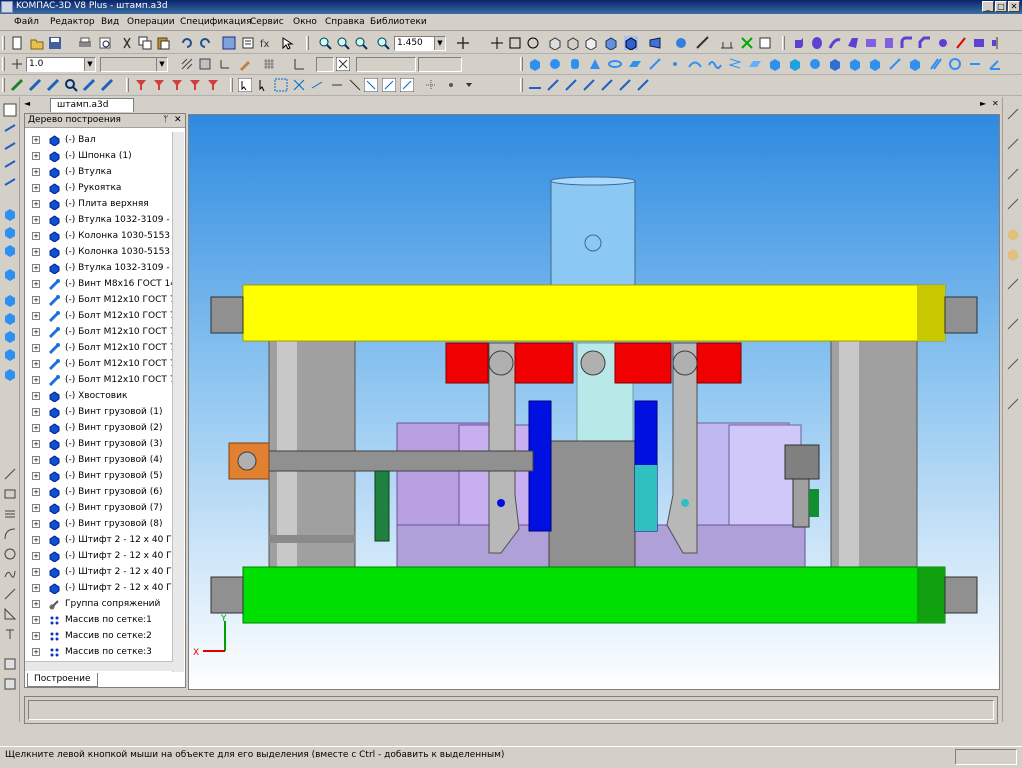  What do you see at coordinates (110, 22) in the screenshot?
I see `menu-view: Вид` at bounding box center [110, 22].